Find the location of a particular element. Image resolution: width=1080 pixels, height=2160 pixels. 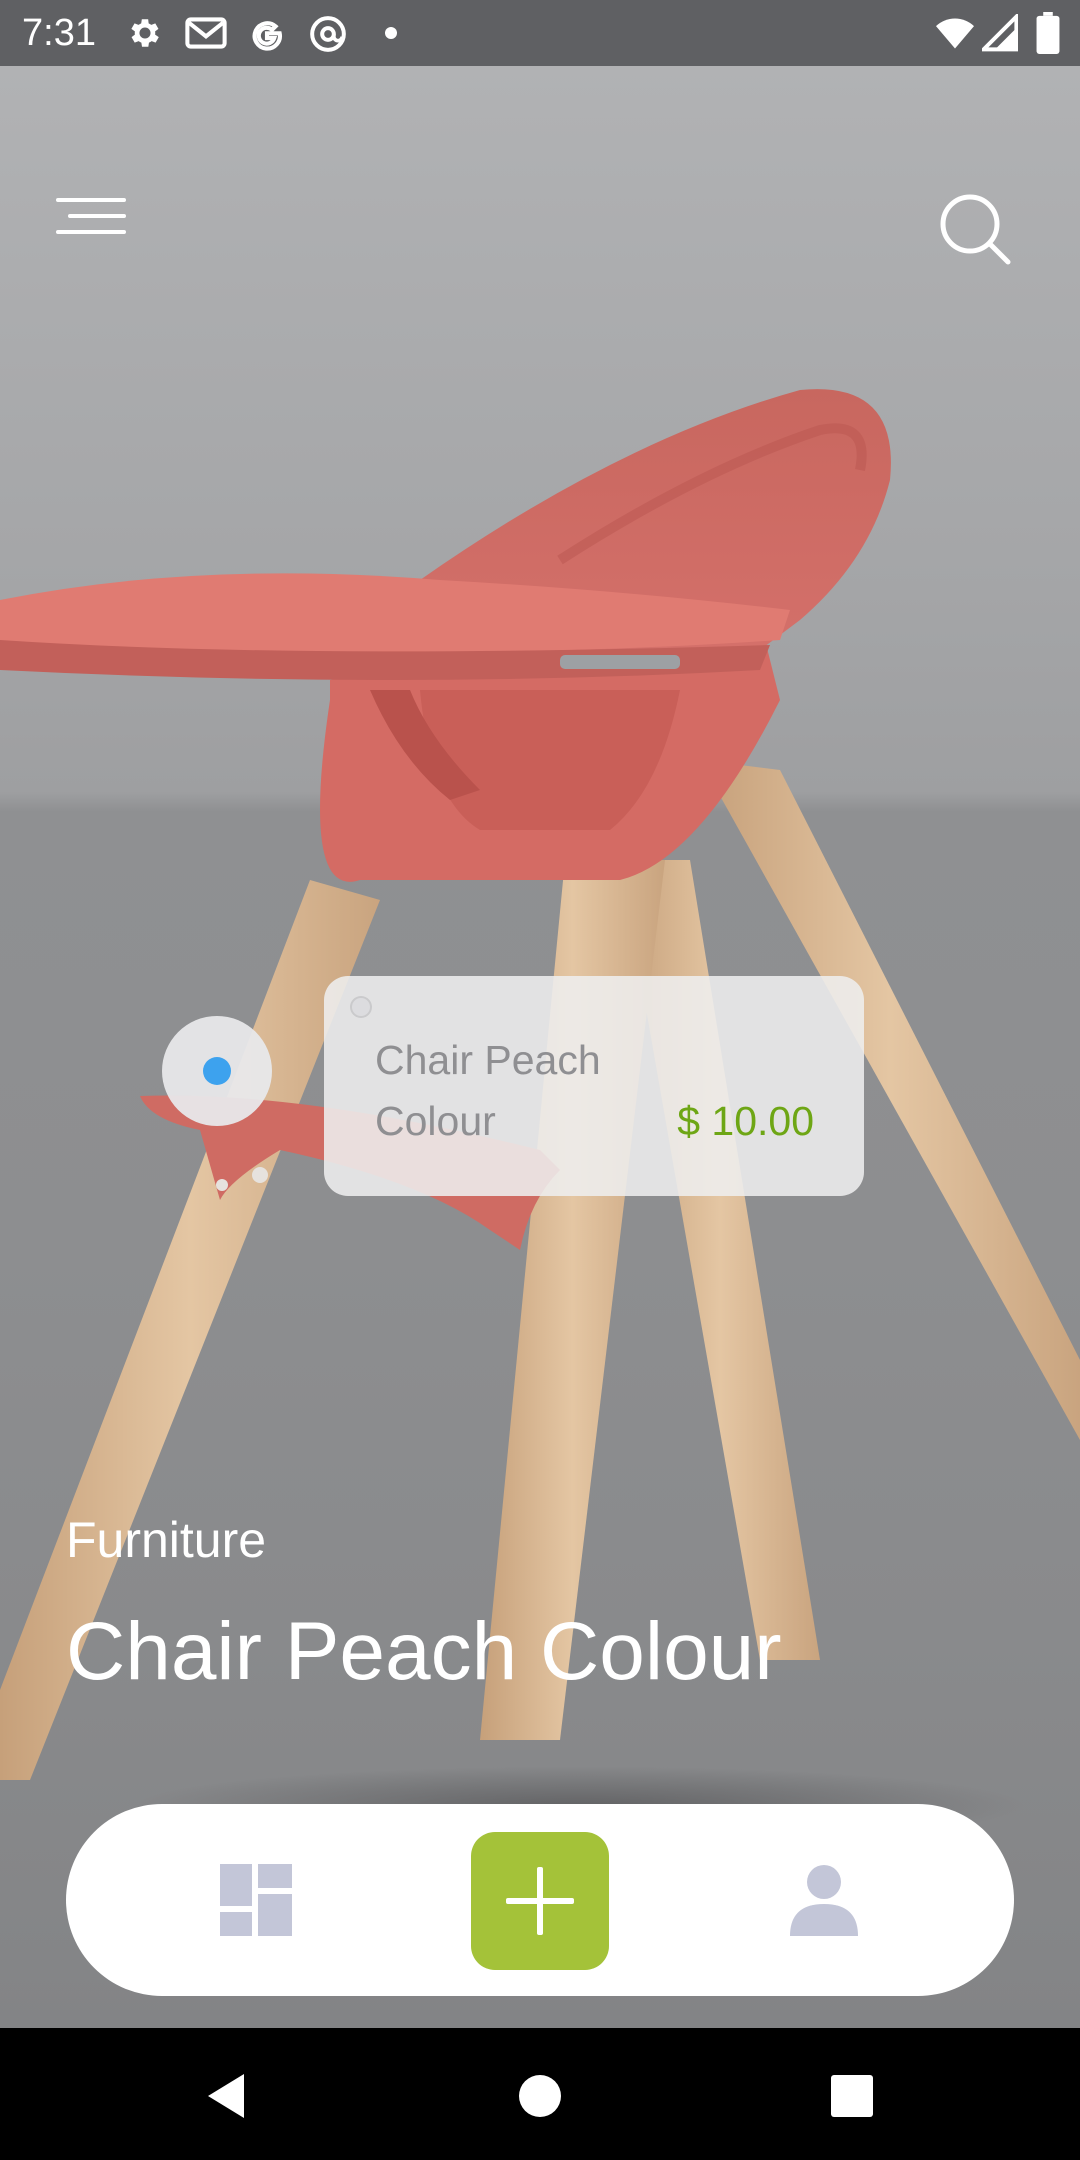

product-title: Chair Peach Colour is located at coordinates (424, 1651).